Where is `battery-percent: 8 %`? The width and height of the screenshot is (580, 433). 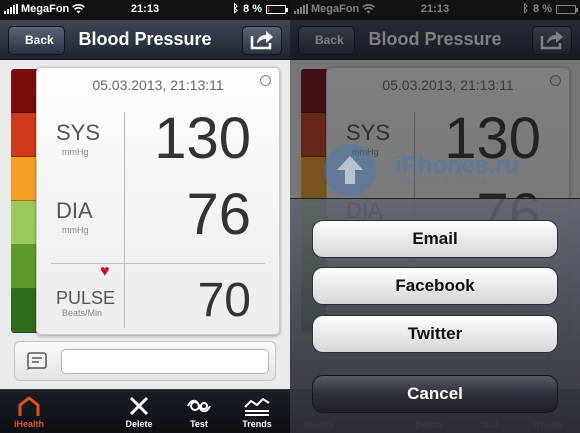
battery-percent: 8 % is located at coordinates (252, 9).